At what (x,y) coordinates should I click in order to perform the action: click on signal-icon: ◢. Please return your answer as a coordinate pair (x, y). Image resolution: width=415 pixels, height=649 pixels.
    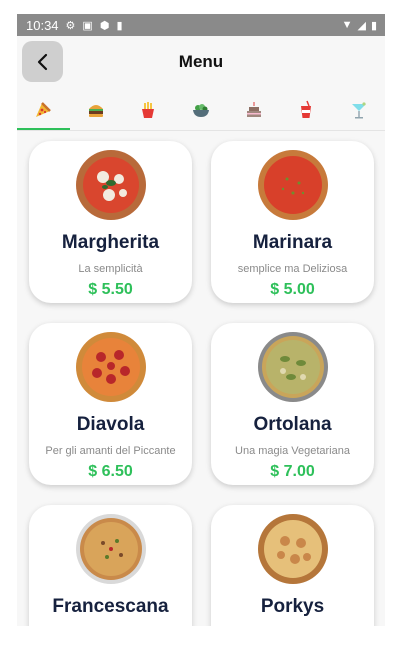
    Looking at the image, I should click on (361, 25).